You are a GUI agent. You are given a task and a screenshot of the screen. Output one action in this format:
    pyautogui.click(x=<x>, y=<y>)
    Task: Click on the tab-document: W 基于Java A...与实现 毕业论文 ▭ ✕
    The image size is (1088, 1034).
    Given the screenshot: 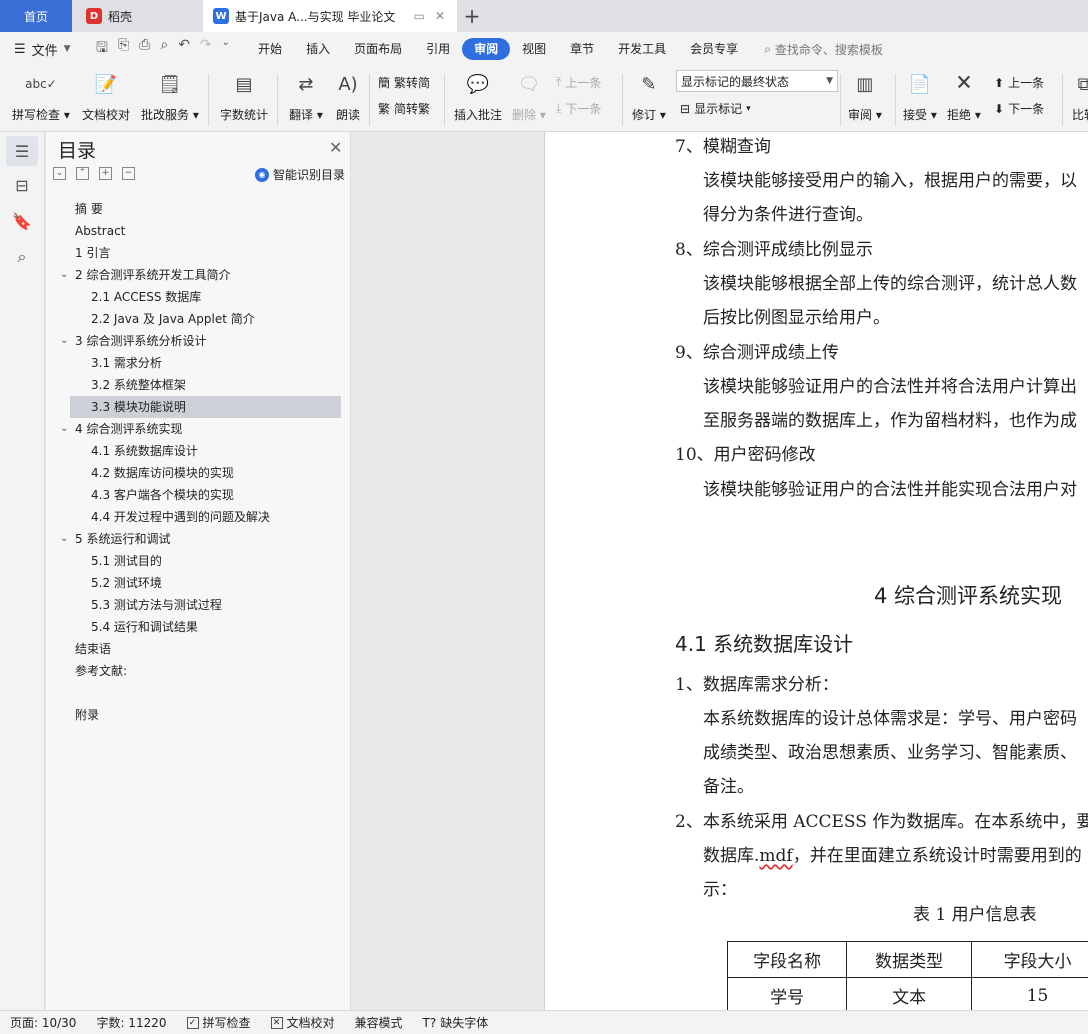 What is the action you would take?
    pyautogui.click(x=330, y=16)
    